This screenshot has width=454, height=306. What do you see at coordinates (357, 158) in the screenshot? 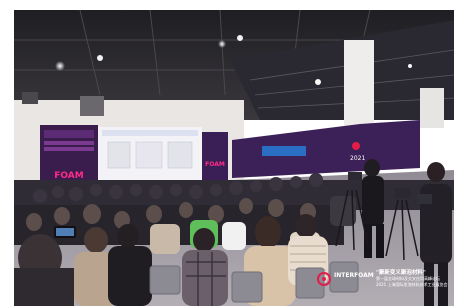
I see `right-panel-text: 2021` at bounding box center [357, 158].